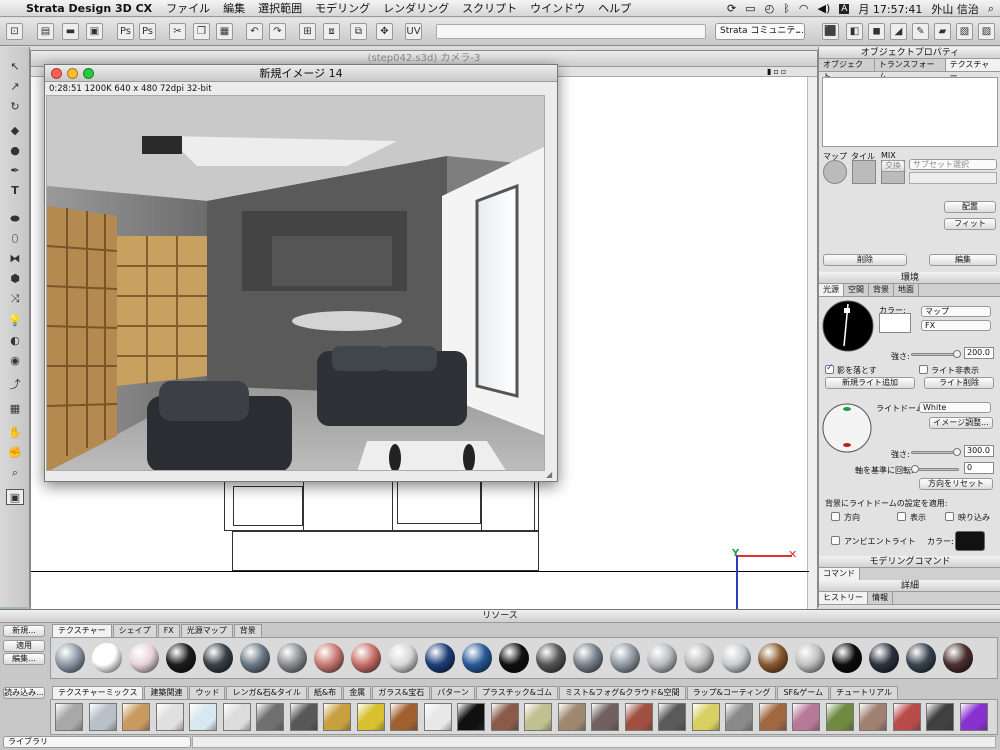  What do you see at coordinates (413, 31) in the screenshot?
I see `uv-icon: UV` at bounding box center [413, 31].